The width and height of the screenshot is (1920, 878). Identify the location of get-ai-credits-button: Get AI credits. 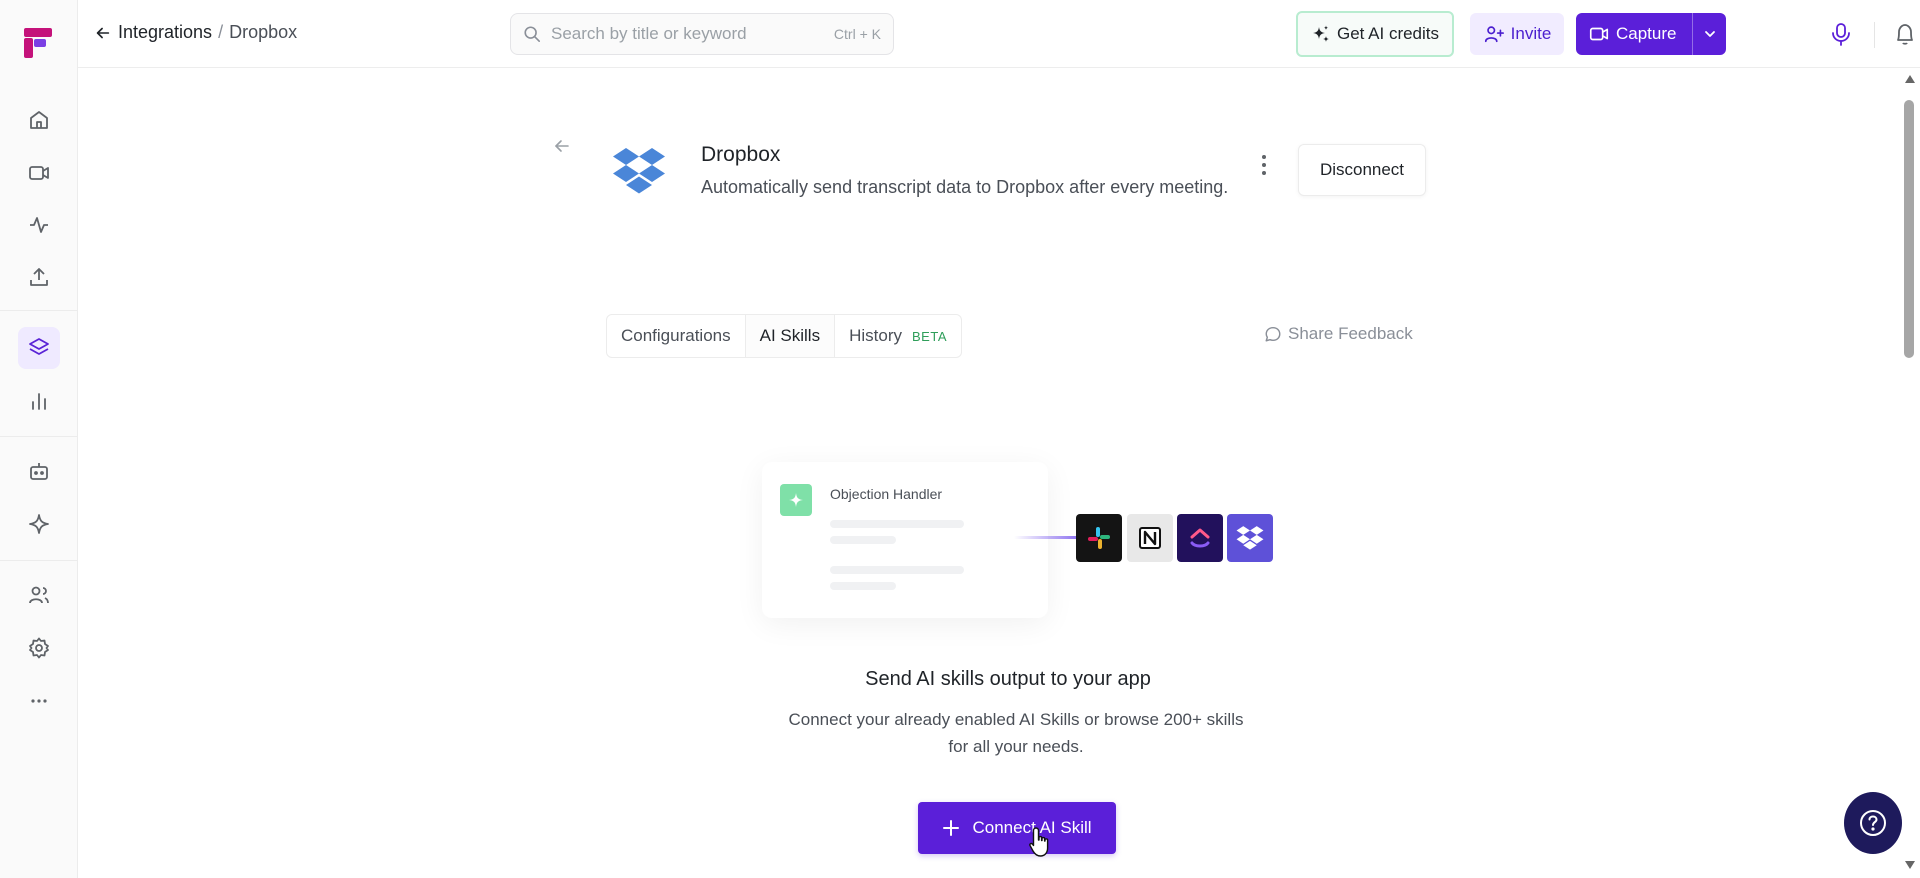
(1375, 34).